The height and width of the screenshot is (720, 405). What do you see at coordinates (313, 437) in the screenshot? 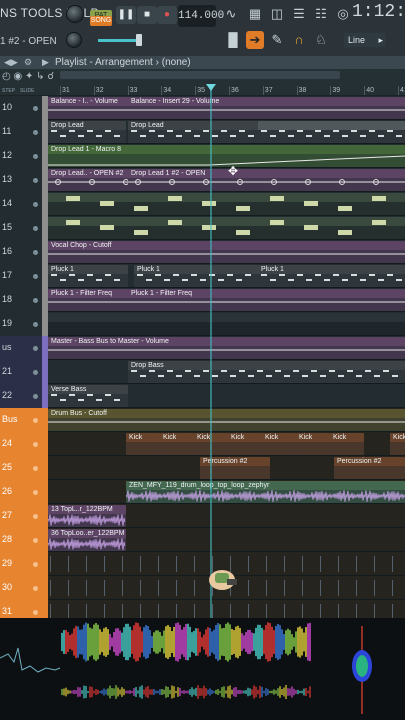
I see `clip-label: Kick` at bounding box center [313, 437].